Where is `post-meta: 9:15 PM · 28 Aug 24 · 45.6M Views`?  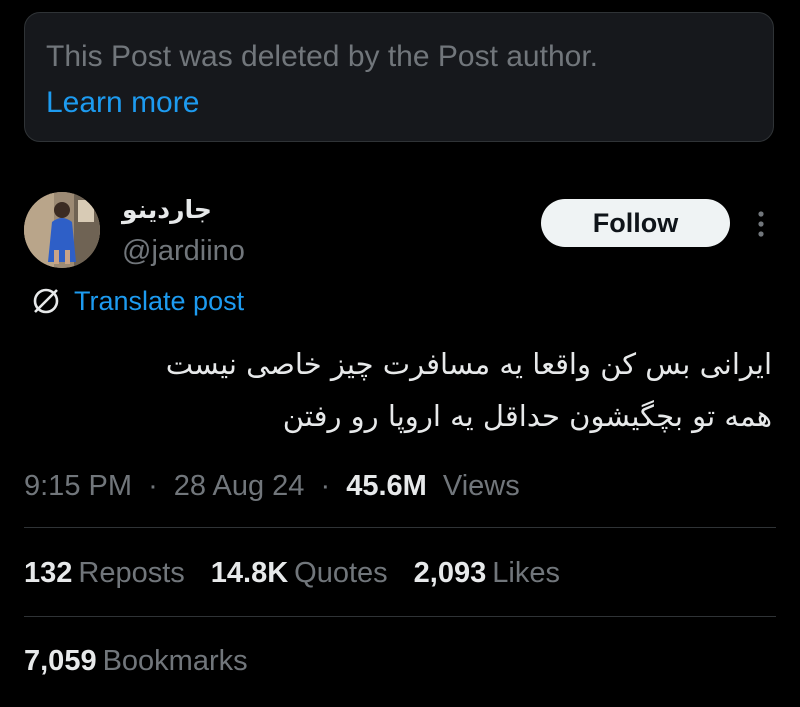
post-meta: 9:15 PM · 28 Aug 24 · 45.6M Views is located at coordinates (272, 486).